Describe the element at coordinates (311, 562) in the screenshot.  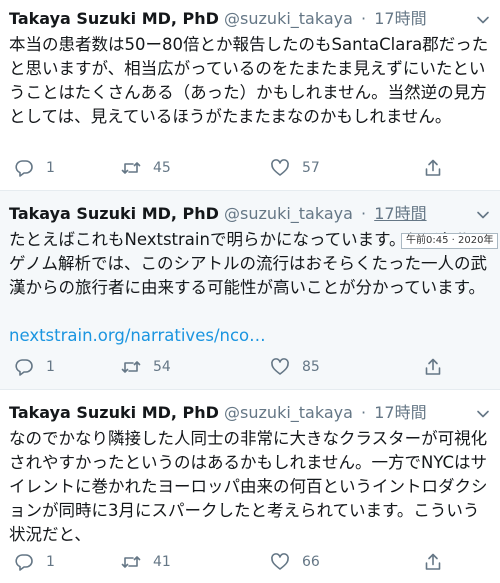
I see `like-count: 66` at that location.